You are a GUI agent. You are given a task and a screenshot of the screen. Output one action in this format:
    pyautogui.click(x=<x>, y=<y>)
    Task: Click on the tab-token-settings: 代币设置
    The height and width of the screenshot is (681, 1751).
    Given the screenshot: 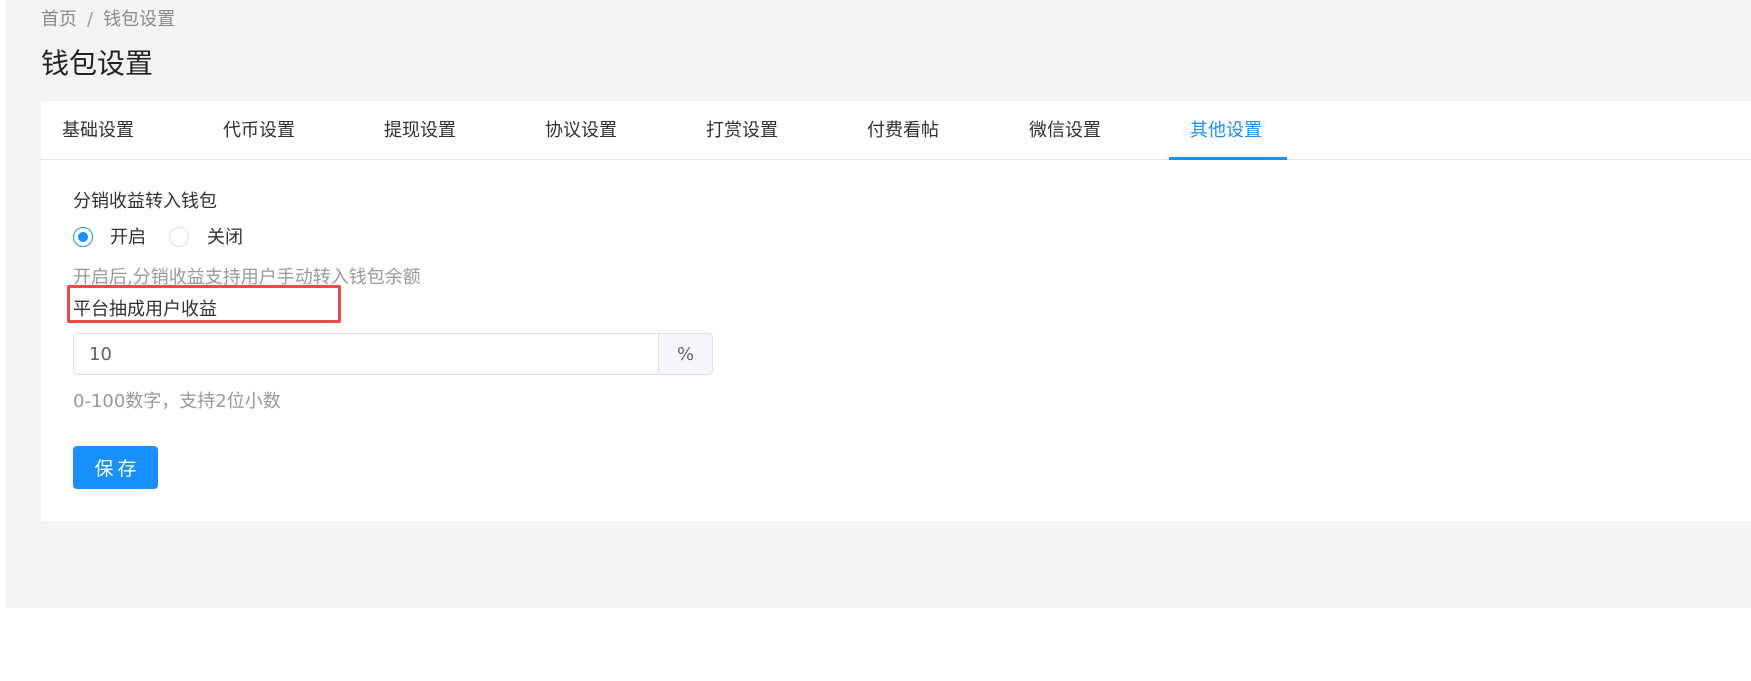 What is the action you would take?
    pyautogui.click(x=259, y=130)
    